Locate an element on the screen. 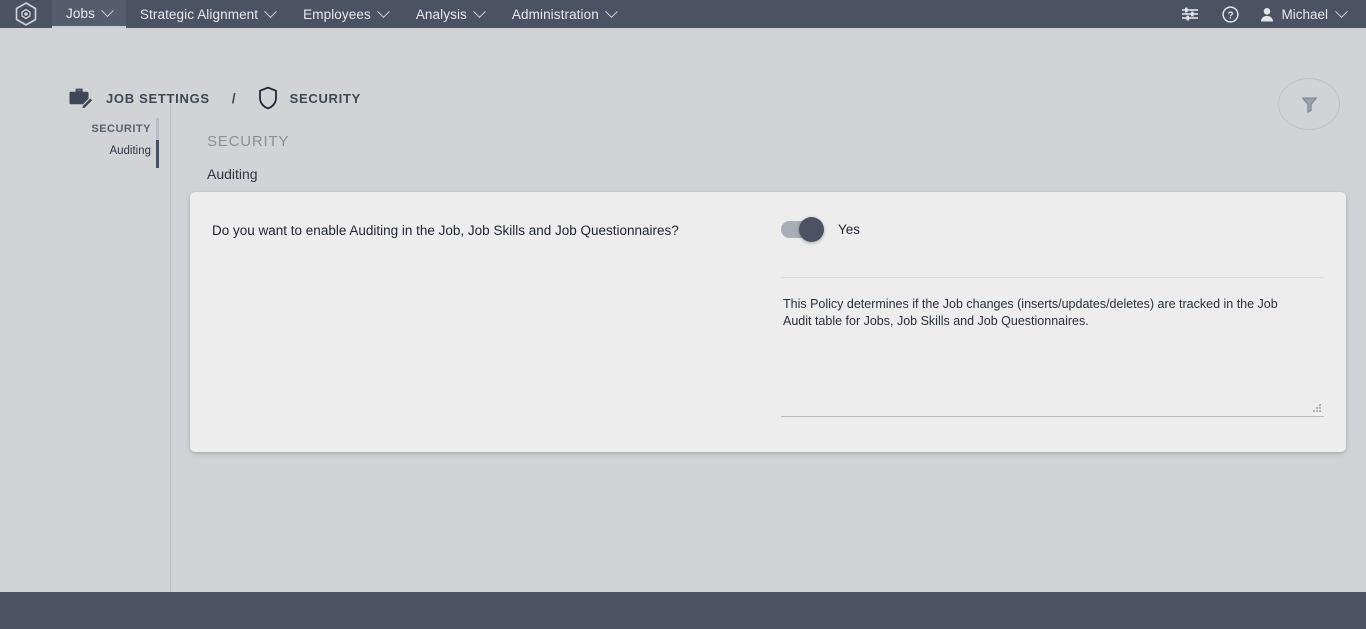 The image size is (1366, 629). nav-item-administration: Administration is located at coordinates (564, 14).